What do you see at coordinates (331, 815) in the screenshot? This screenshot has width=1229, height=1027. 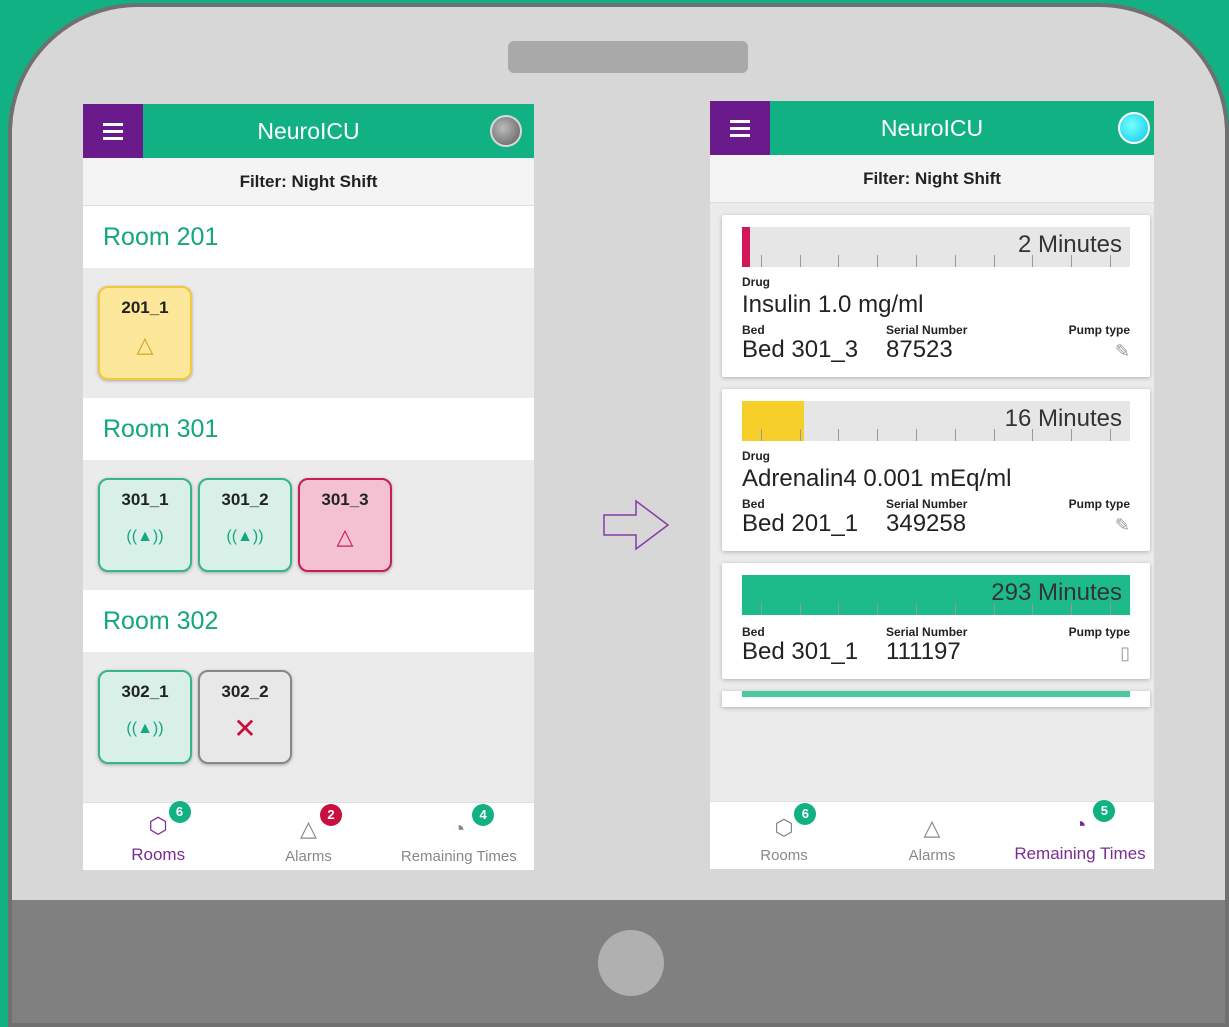 I see `alarms-count-badge: 2` at bounding box center [331, 815].